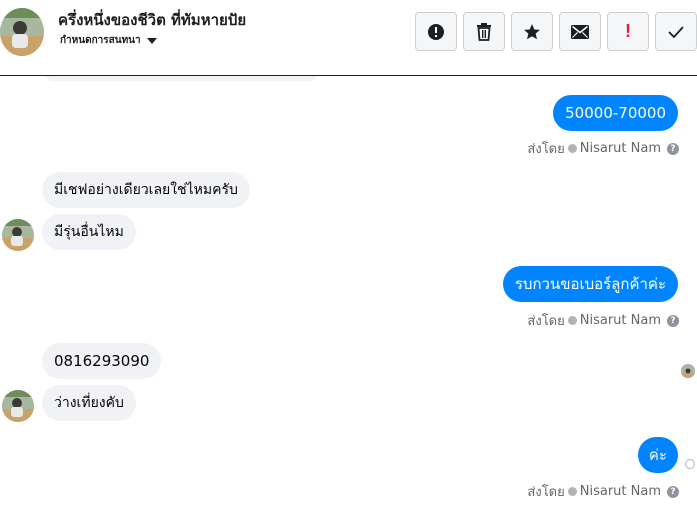 The image size is (697, 521). What do you see at coordinates (22, 32) in the screenshot?
I see `contact-avatar` at bounding box center [22, 32].